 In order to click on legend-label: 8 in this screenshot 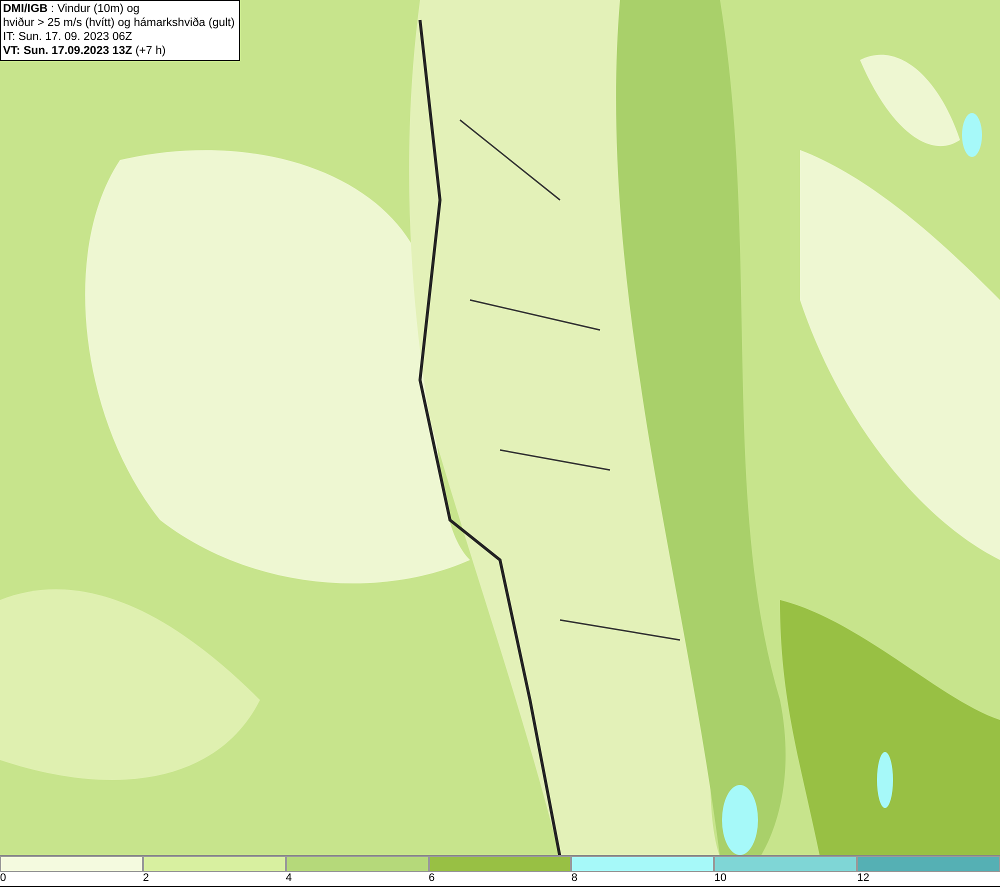, I will do `click(574, 879)`.